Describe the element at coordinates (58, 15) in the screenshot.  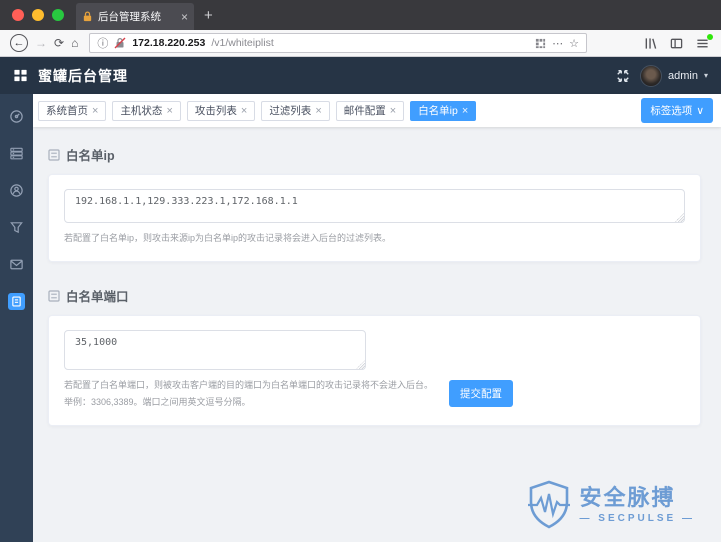
I see `window-zoom-button` at that location.